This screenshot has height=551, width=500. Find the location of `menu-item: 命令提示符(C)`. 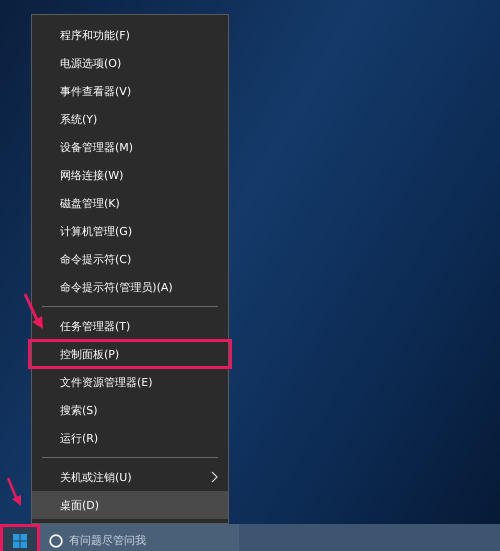

menu-item: 命令提示符(C) is located at coordinates (130, 259).